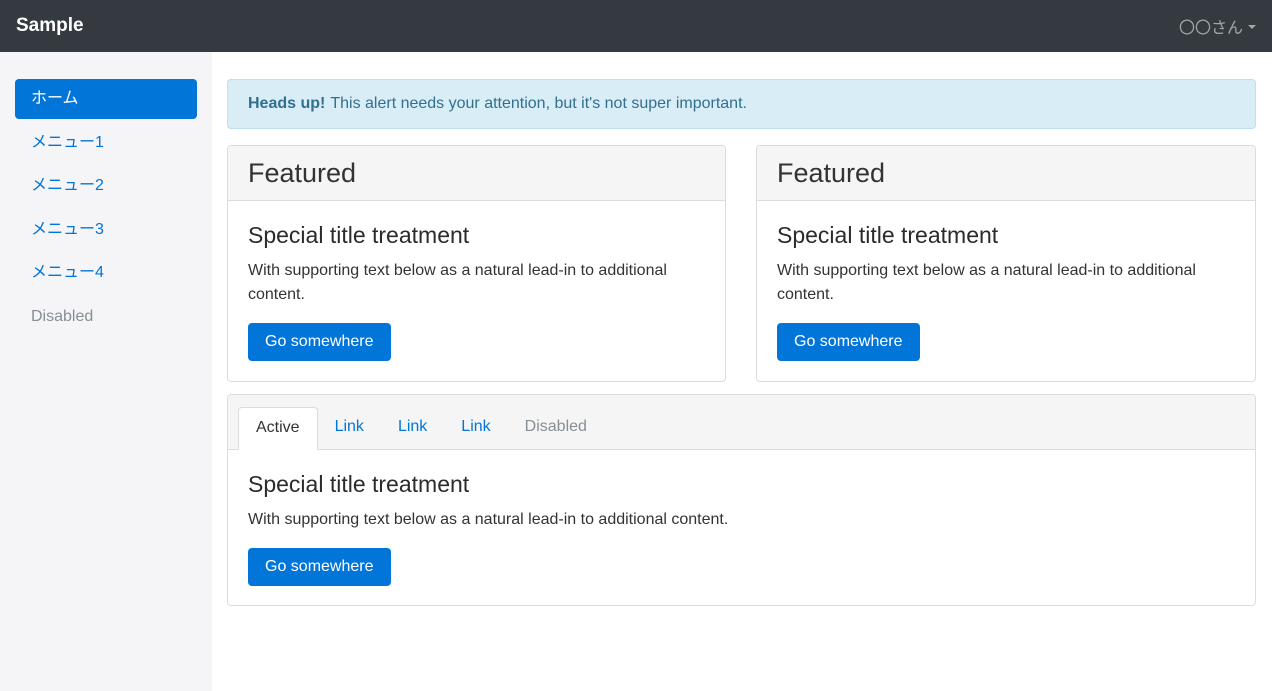 The height and width of the screenshot is (691, 1272). What do you see at coordinates (1210, 28) in the screenshot?
I see `user-name: 〇〇さん` at bounding box center [1210, 28].